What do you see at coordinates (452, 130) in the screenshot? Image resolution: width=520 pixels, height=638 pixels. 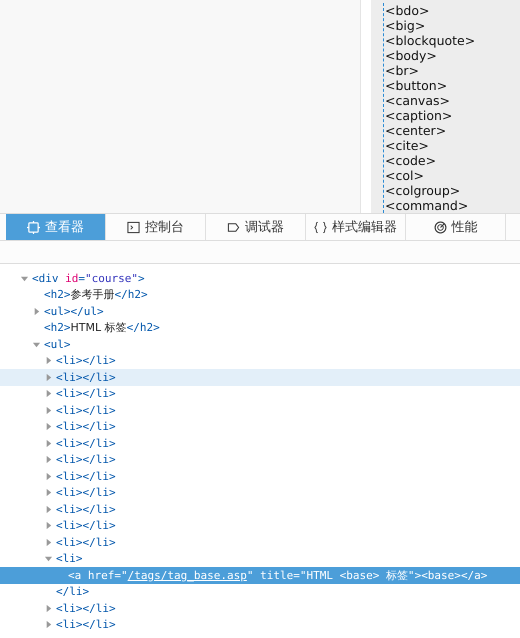 I see `element-list-item: <center>` at bounding box center [452, 130].